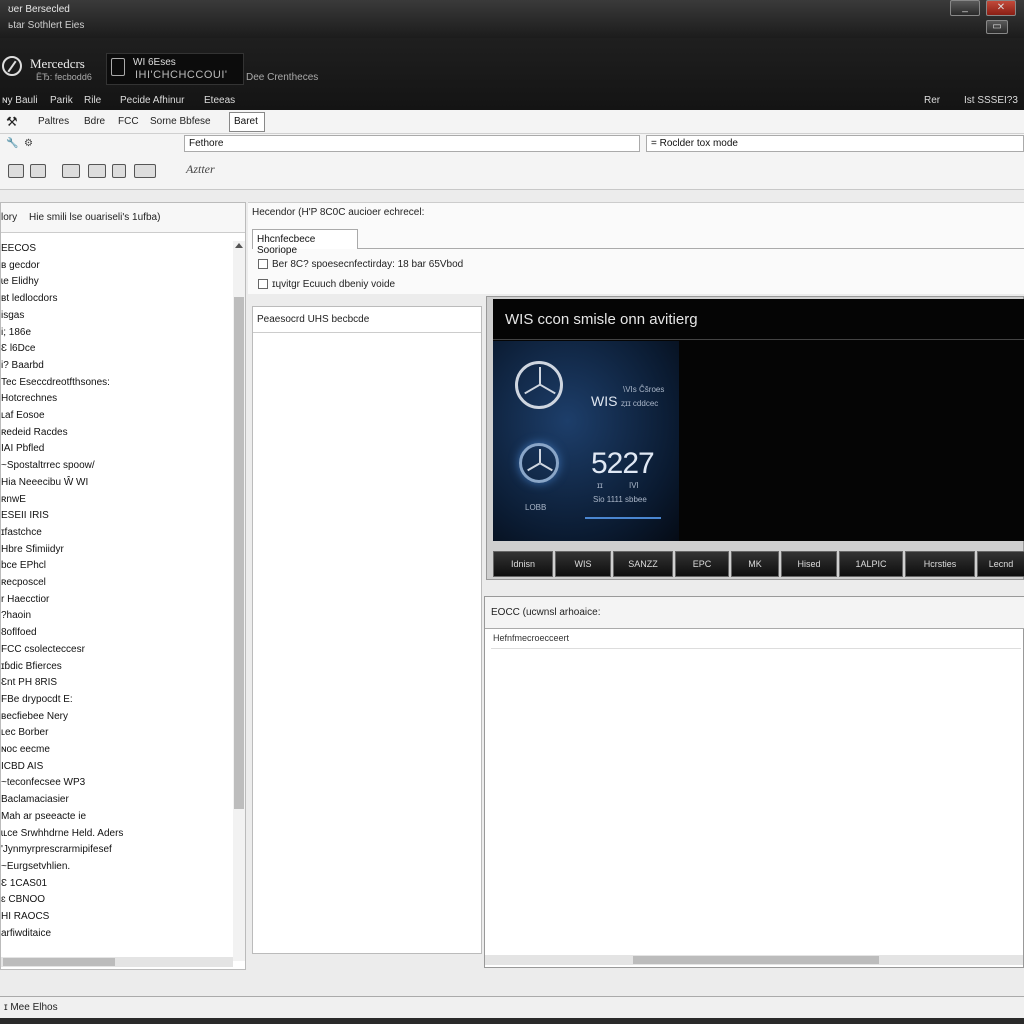 Image resolution: width=1024 pixels, height=1024 pixels. What do you see at coordinates (643, 564) in the screenshot?
I see `wis-button: SANZZ` at bounding box center [643, 564].